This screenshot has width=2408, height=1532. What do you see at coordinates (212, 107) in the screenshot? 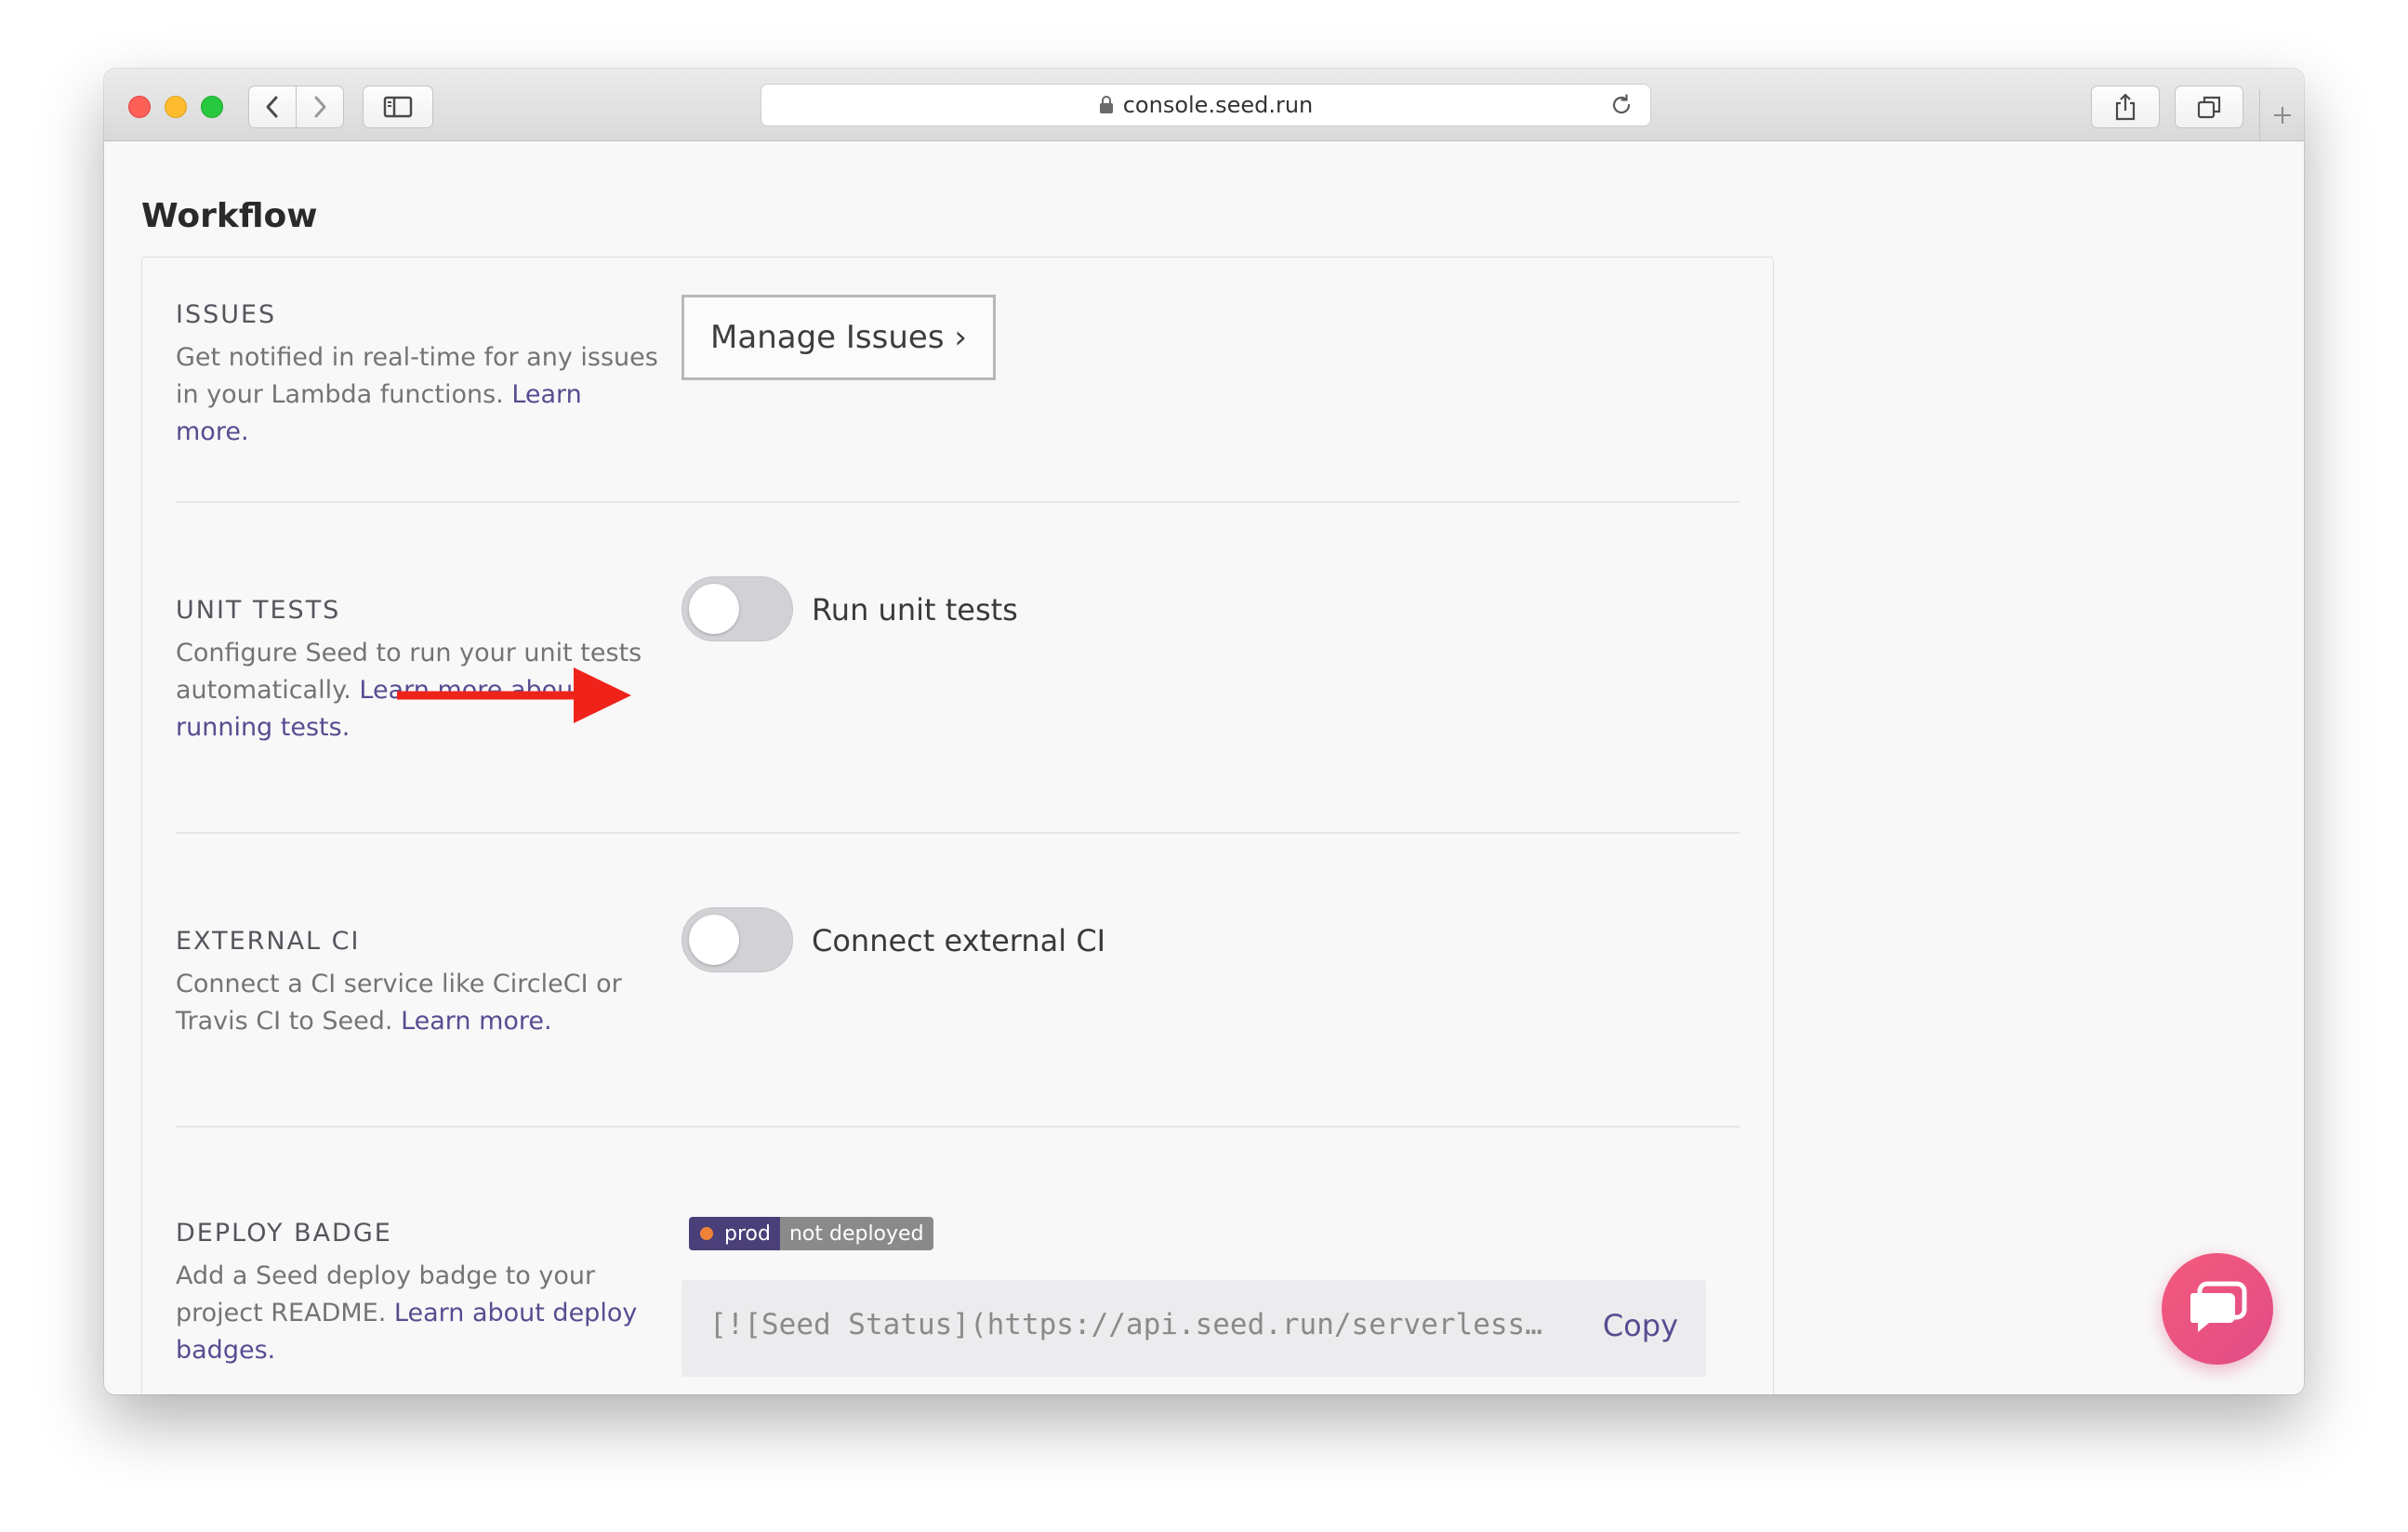
I see `zoom-window-button` at bounding box center [212, 107].